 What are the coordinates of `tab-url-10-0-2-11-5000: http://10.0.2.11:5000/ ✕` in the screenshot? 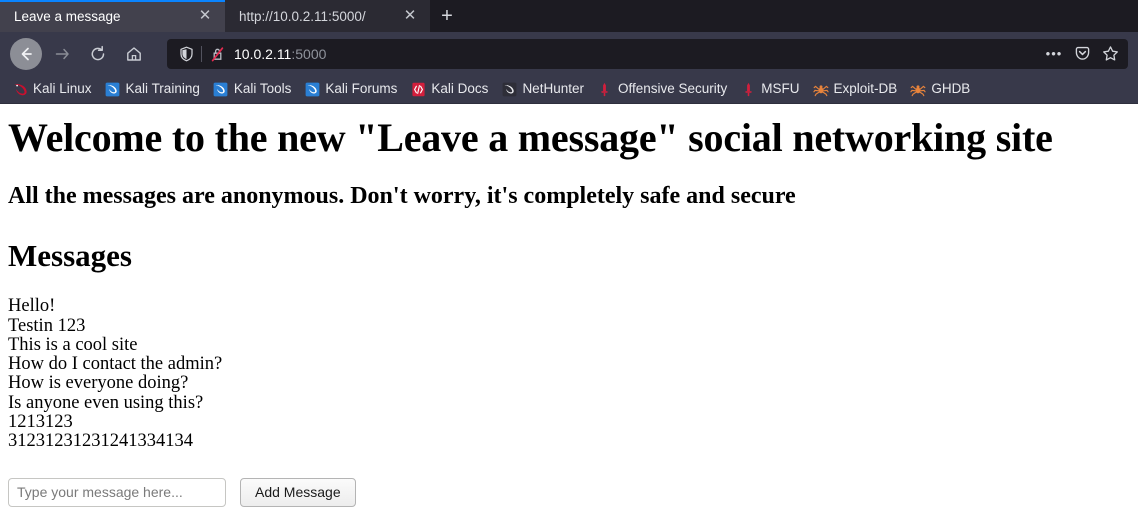 It's located at (327, 16).